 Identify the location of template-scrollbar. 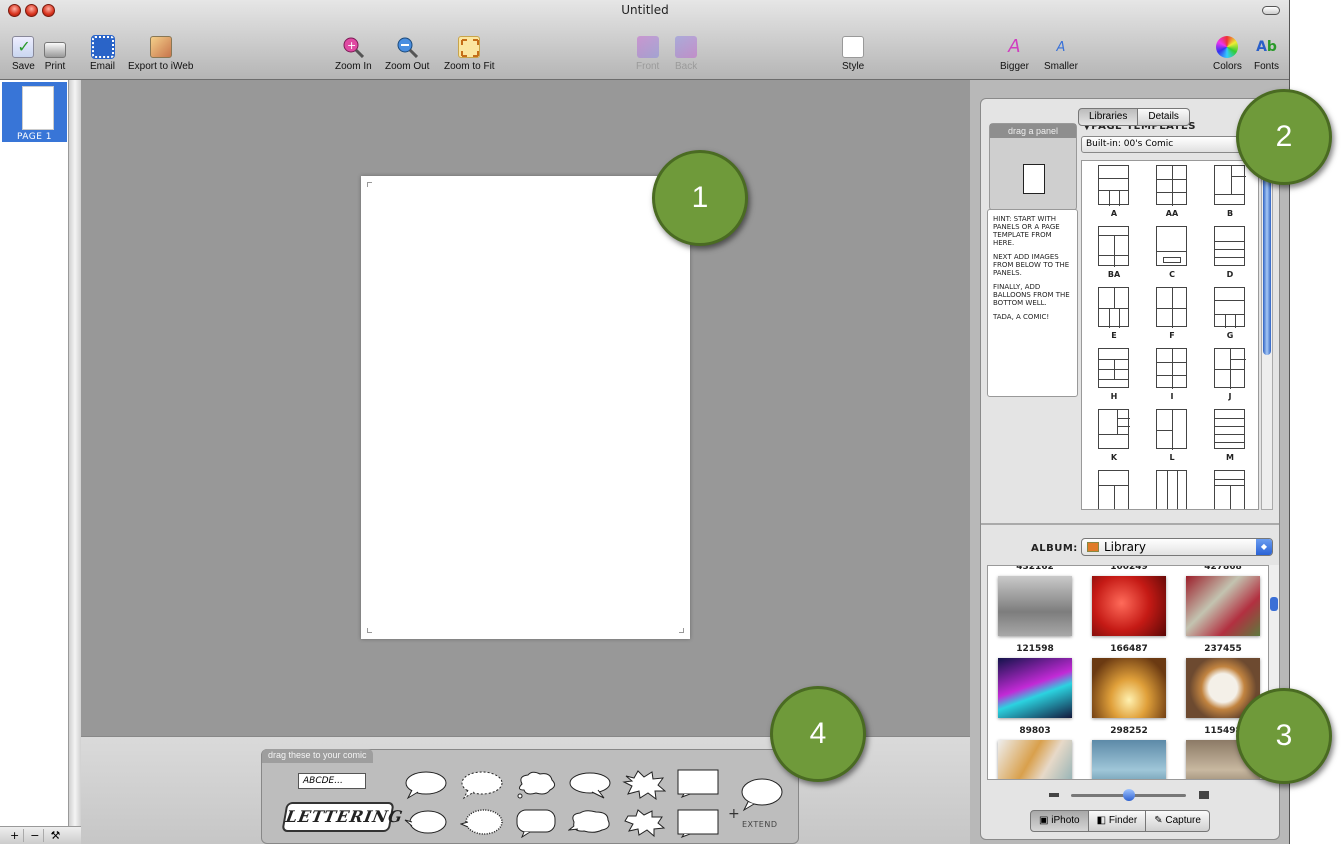
(1267, 335).